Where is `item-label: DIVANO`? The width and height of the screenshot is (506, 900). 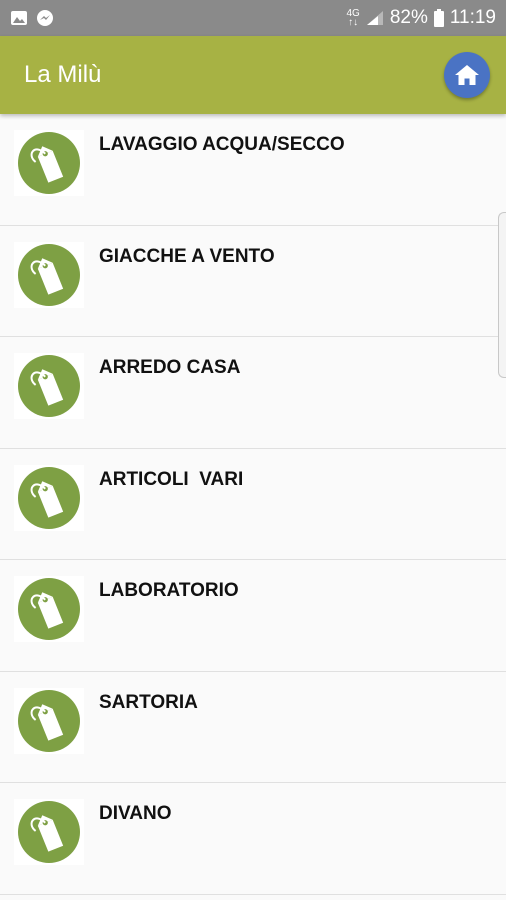
item-label: DIVANO is located at coordinates (135, 813).